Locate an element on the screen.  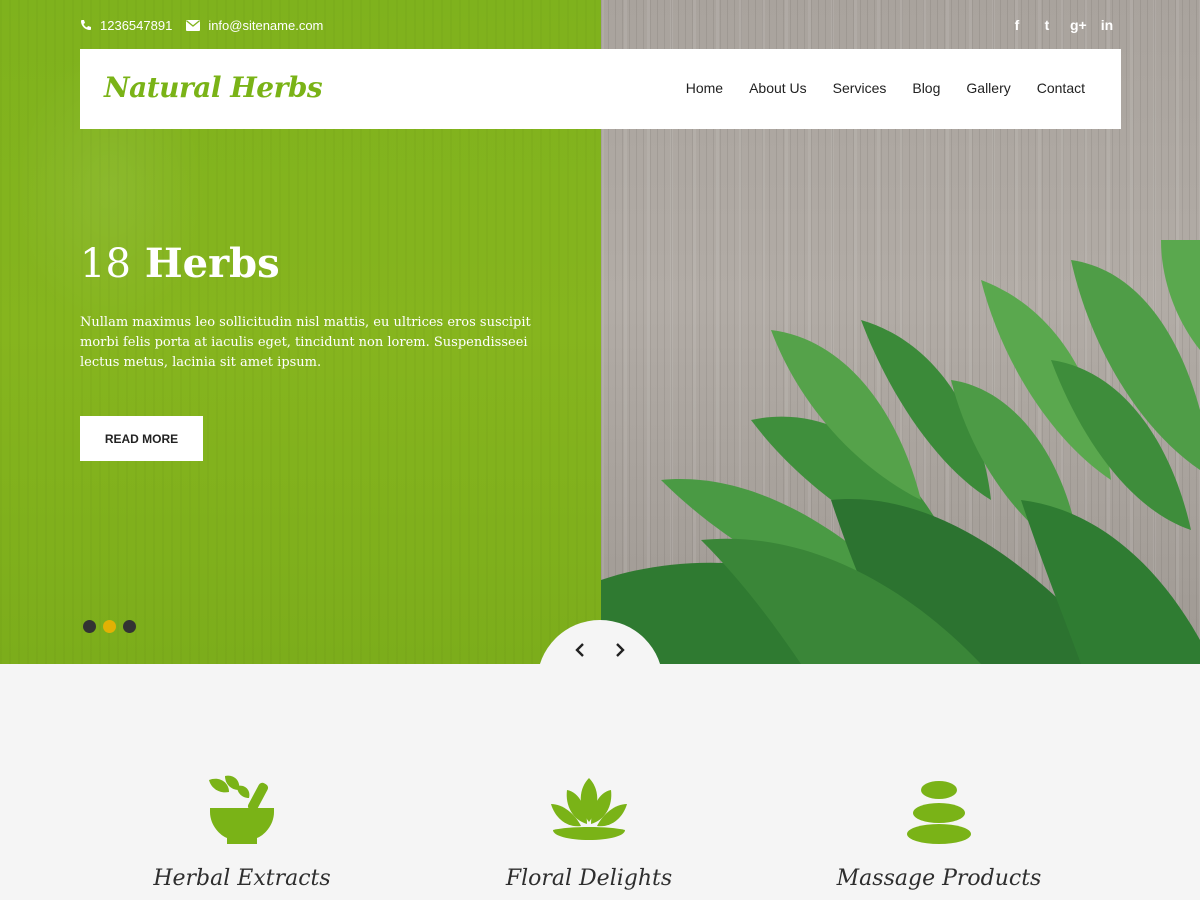
feature-floral-delights: Floral Delights is located at coordinates (589, 832).